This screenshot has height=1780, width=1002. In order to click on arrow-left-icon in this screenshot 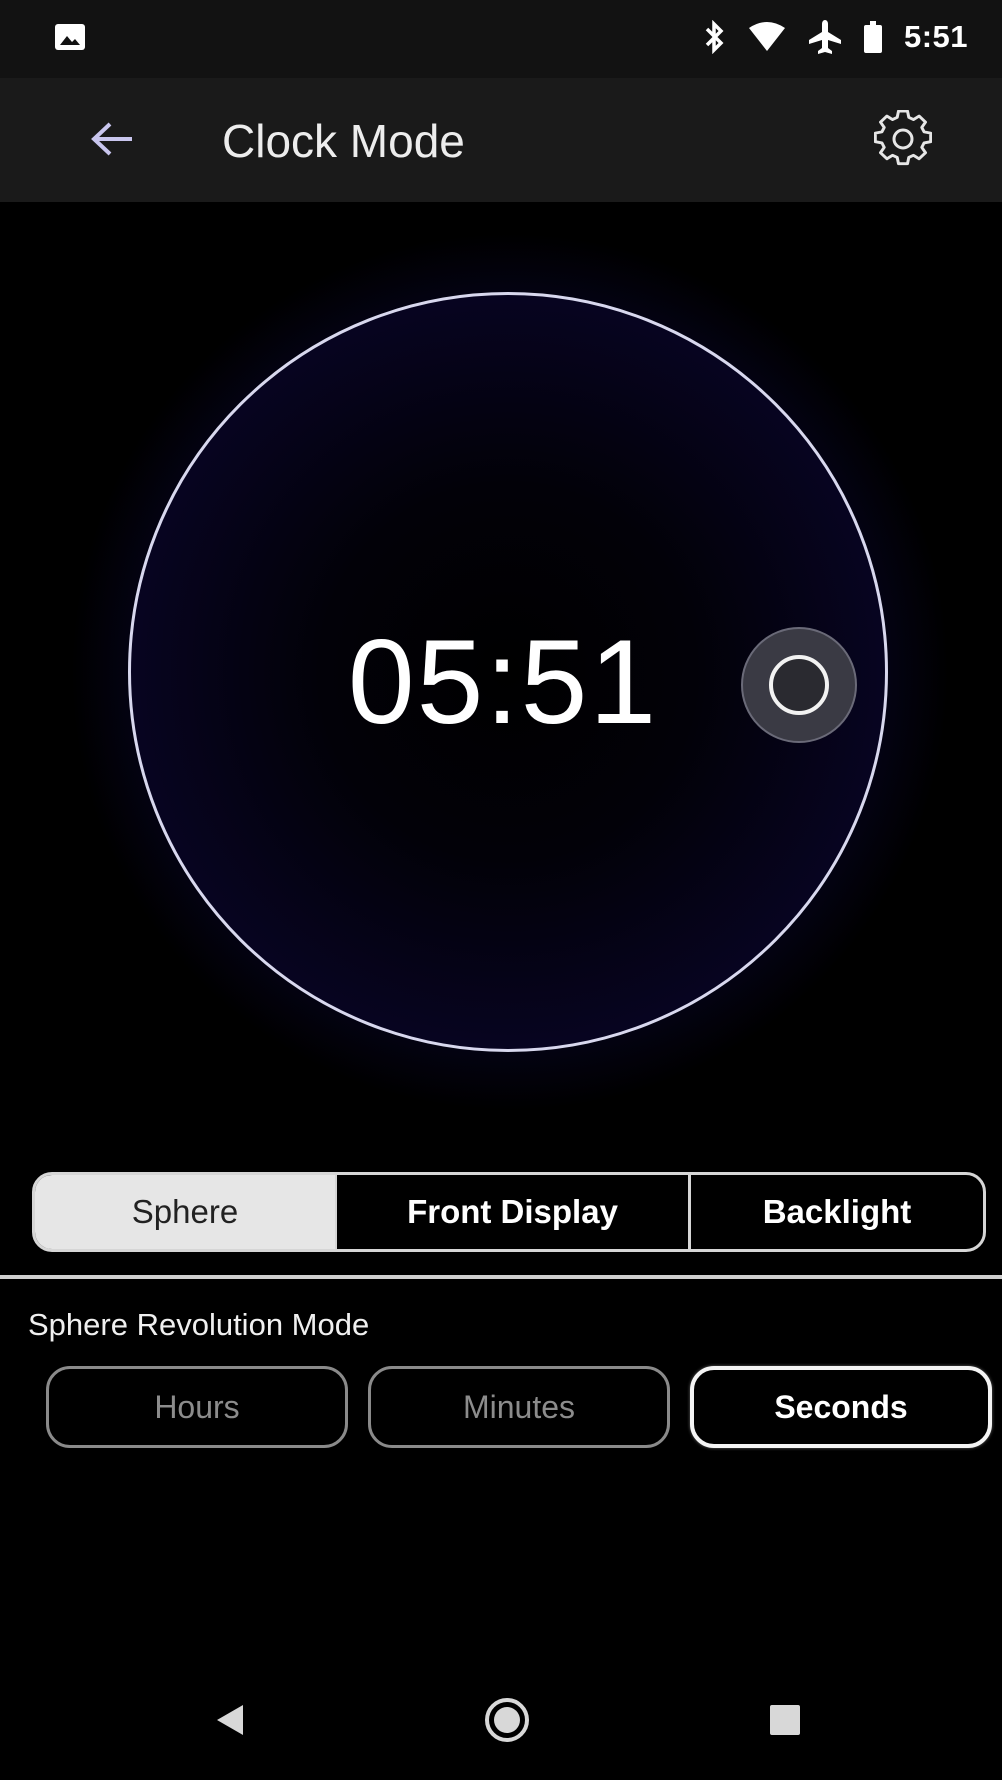, I will do `click(112, 141)`.